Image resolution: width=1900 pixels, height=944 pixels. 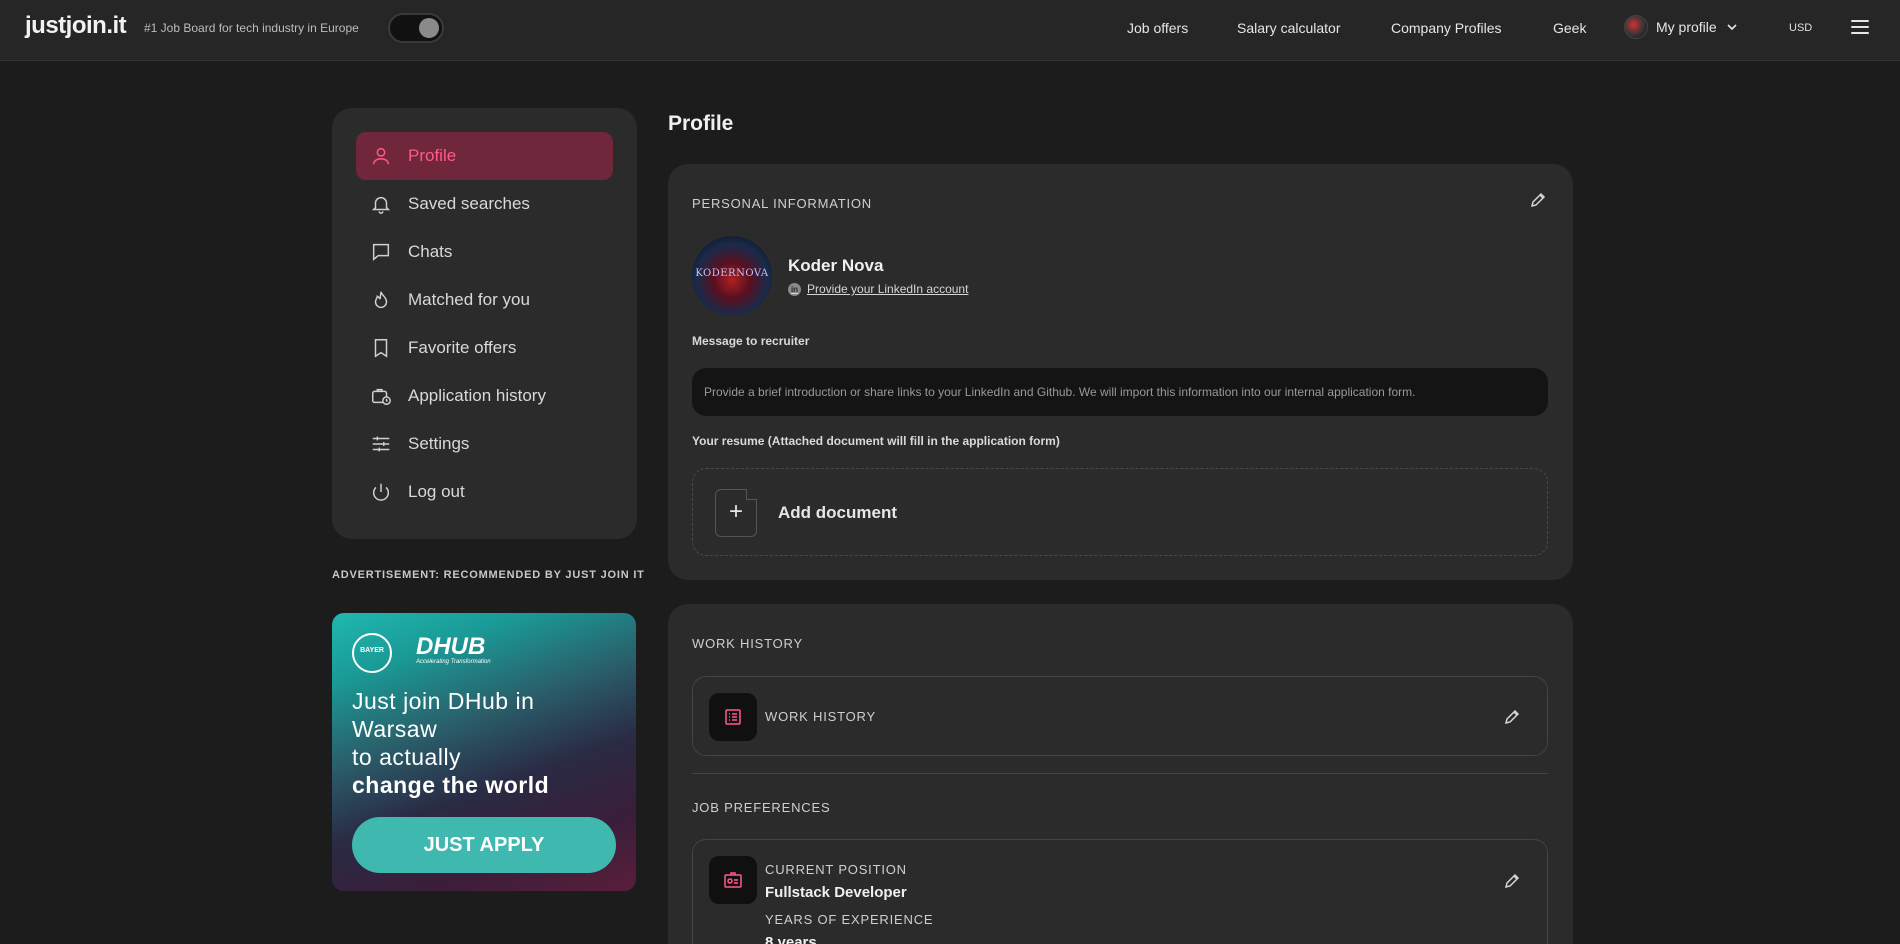 What do you see at coordinates (381, 396) in the screenshot?
I see `briefcase-clock-icon` at bounding box center [381, 396].